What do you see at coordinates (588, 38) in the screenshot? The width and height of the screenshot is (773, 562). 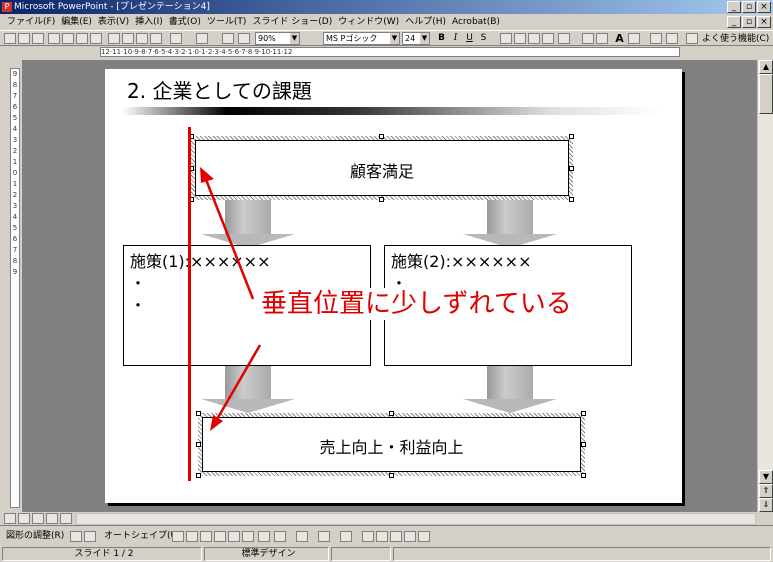 I see `numbering-icon` at bounding box center [588, 38].